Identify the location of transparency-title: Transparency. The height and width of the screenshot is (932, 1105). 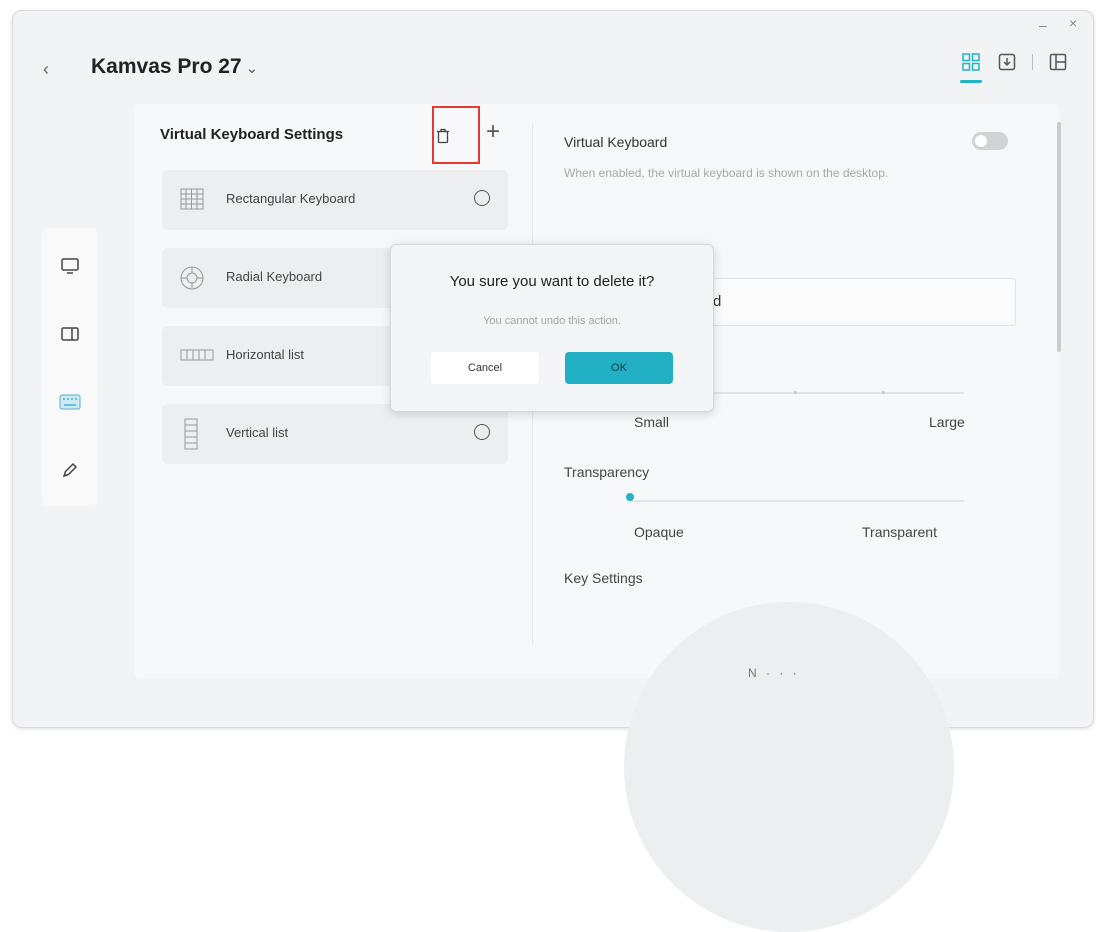
(607, 472).